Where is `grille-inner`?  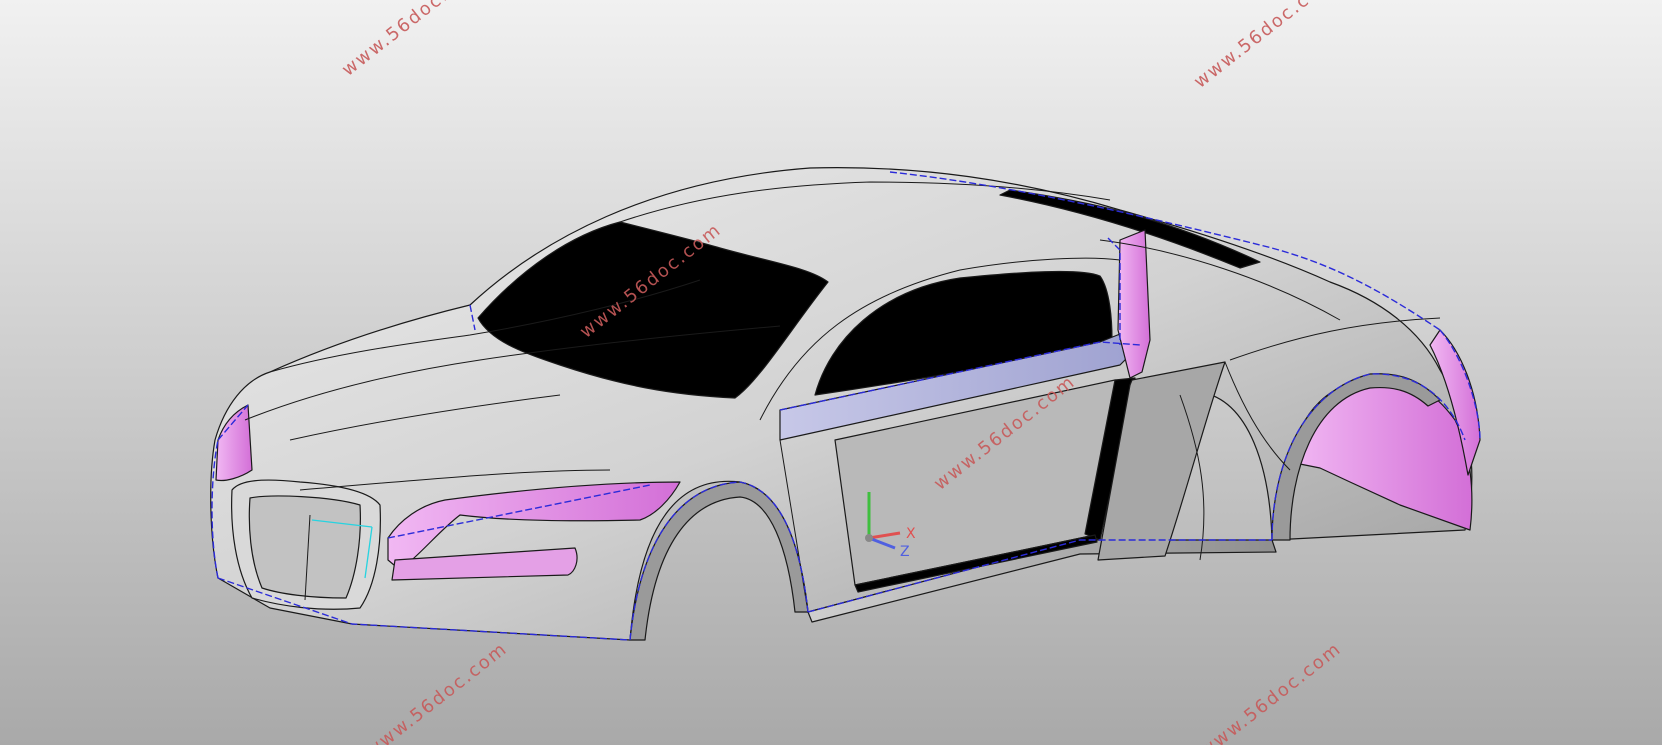
grille-inner is located at coordinates (304, 547).